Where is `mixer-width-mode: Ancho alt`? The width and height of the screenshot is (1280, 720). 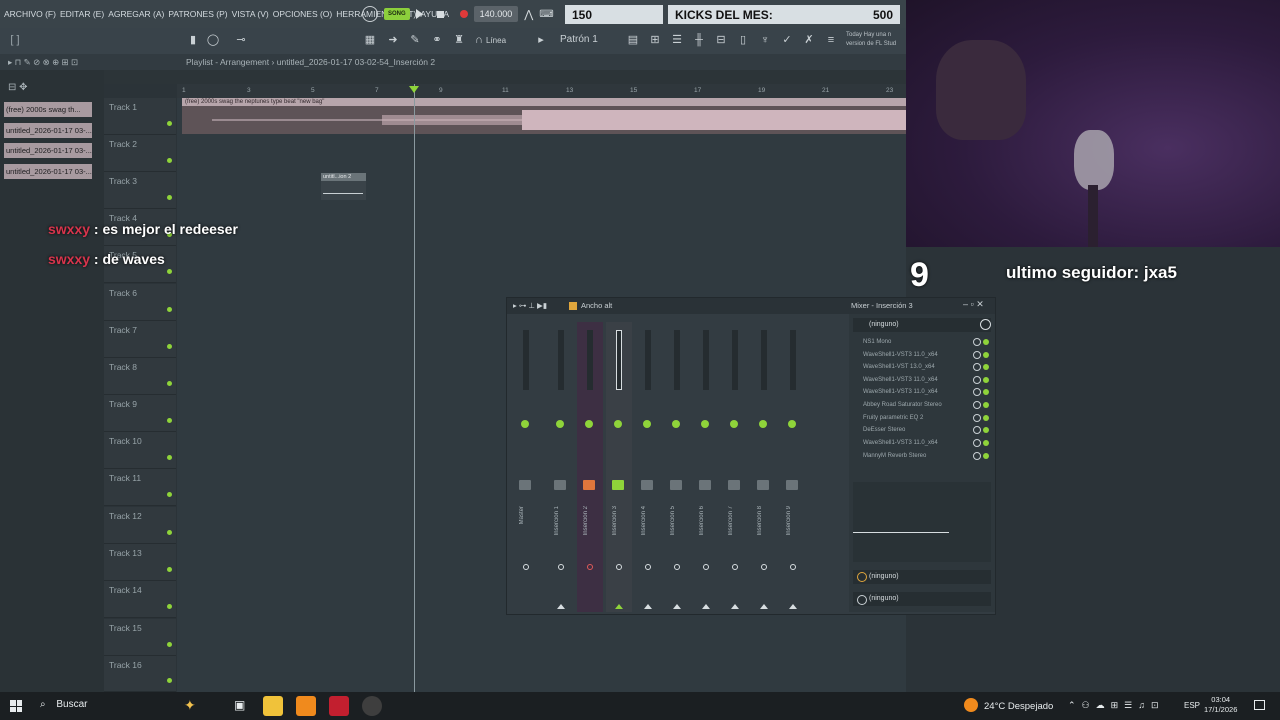 mixer-width-mode: Ancho alt is located at coordinates (596, 305).